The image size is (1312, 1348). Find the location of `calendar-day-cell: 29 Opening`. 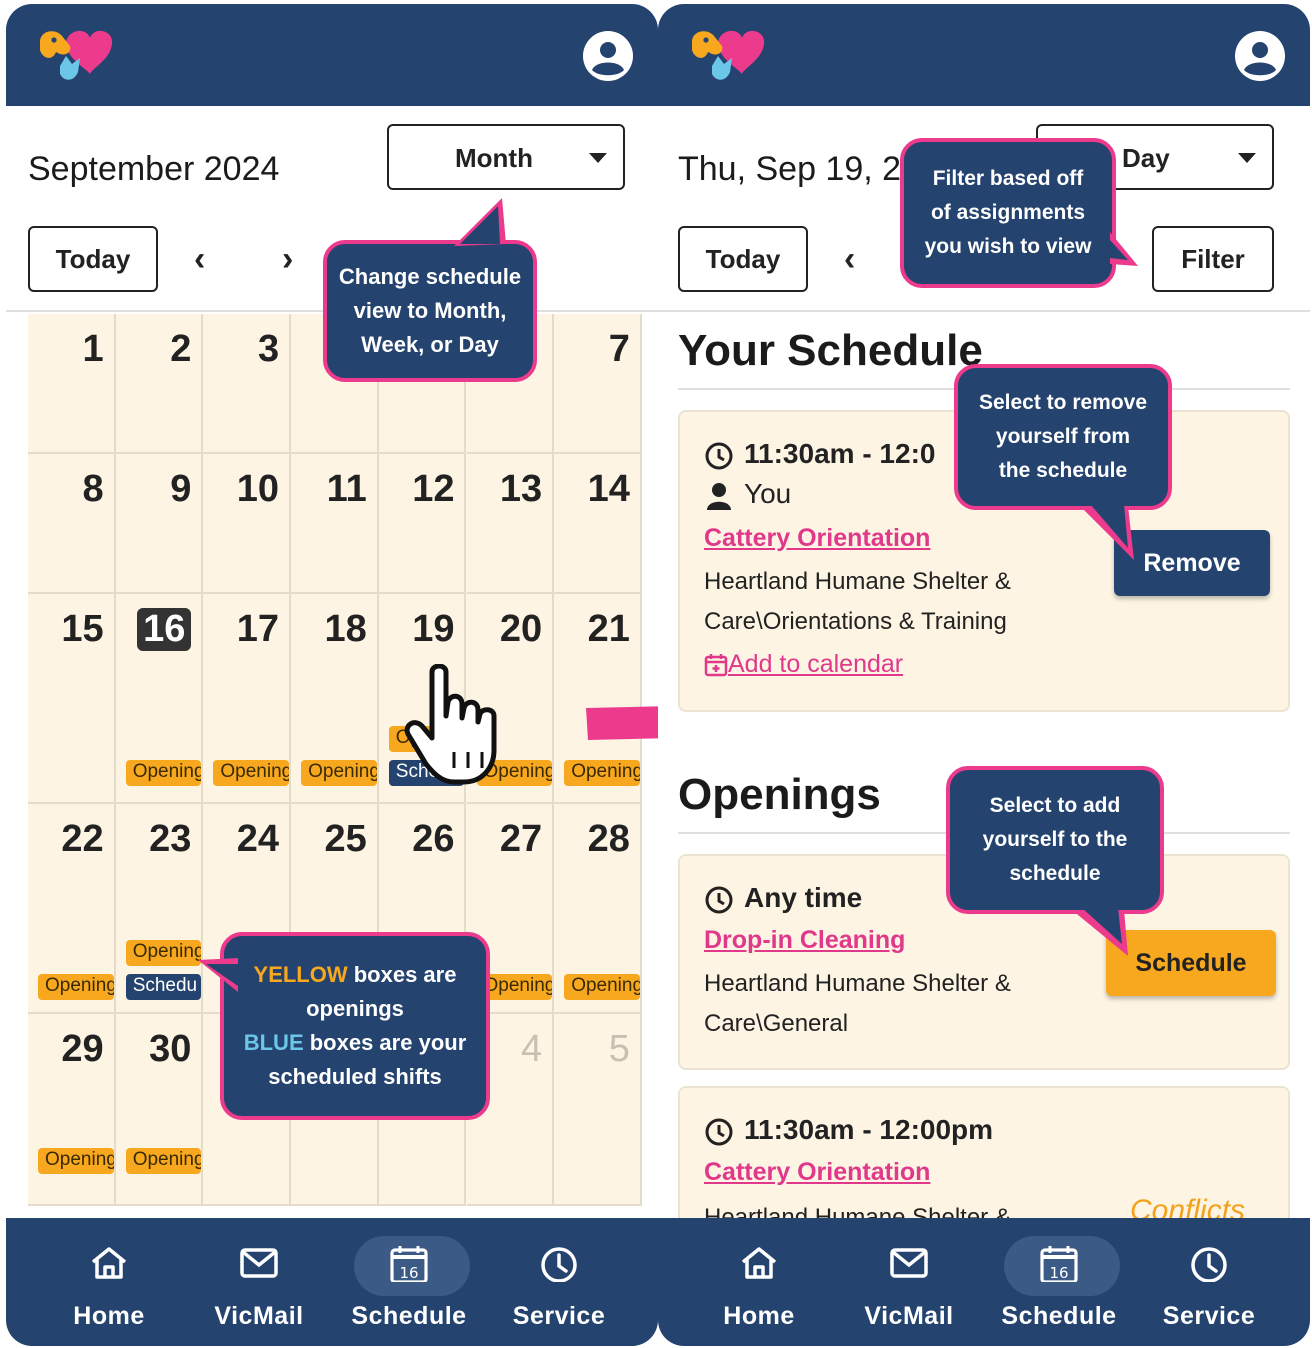

calendar-day-cell: 29 Opening is located at coordinates (72, 1110).